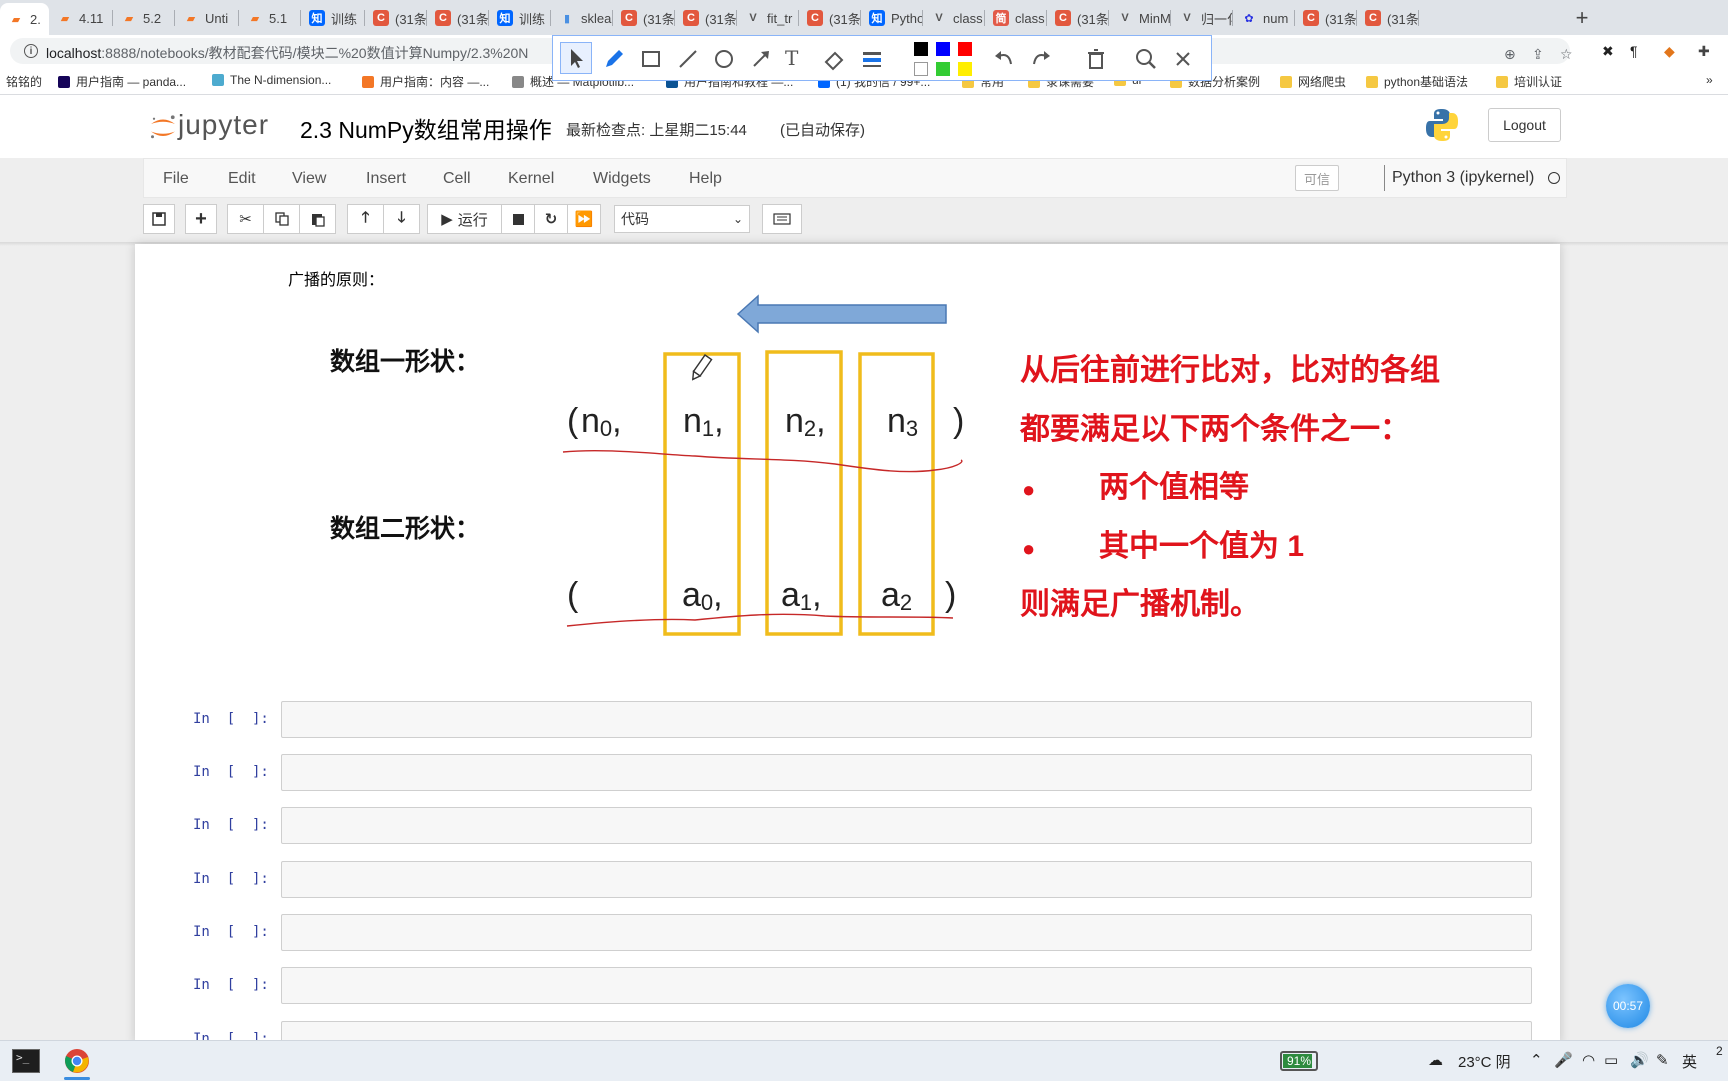 This screenshot has height=1081, width=1728. What do you see at coordinates (457, 179) in the screenshot?
I see `menu-cell: Cell` at bounding box center [457, 179].